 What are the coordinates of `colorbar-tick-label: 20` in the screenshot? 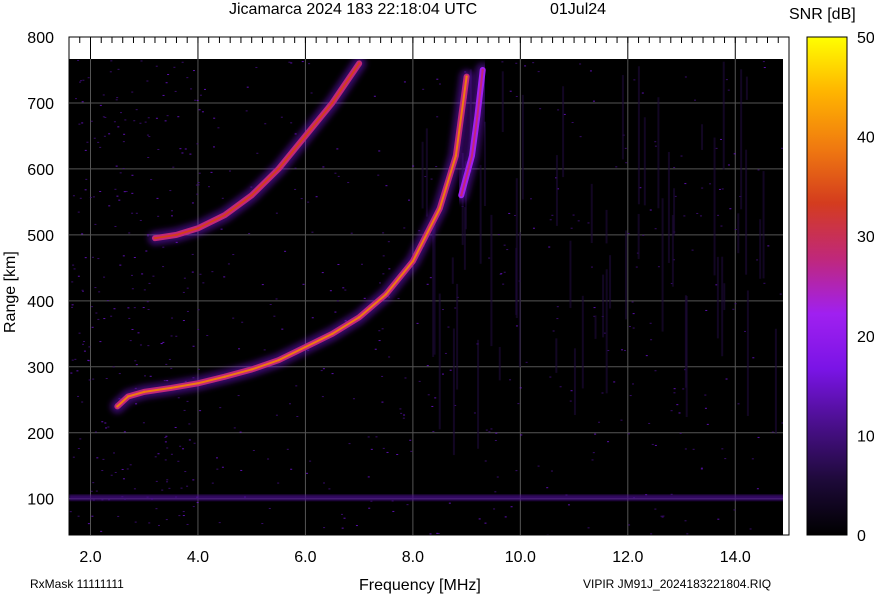 It's located at (865, 337).